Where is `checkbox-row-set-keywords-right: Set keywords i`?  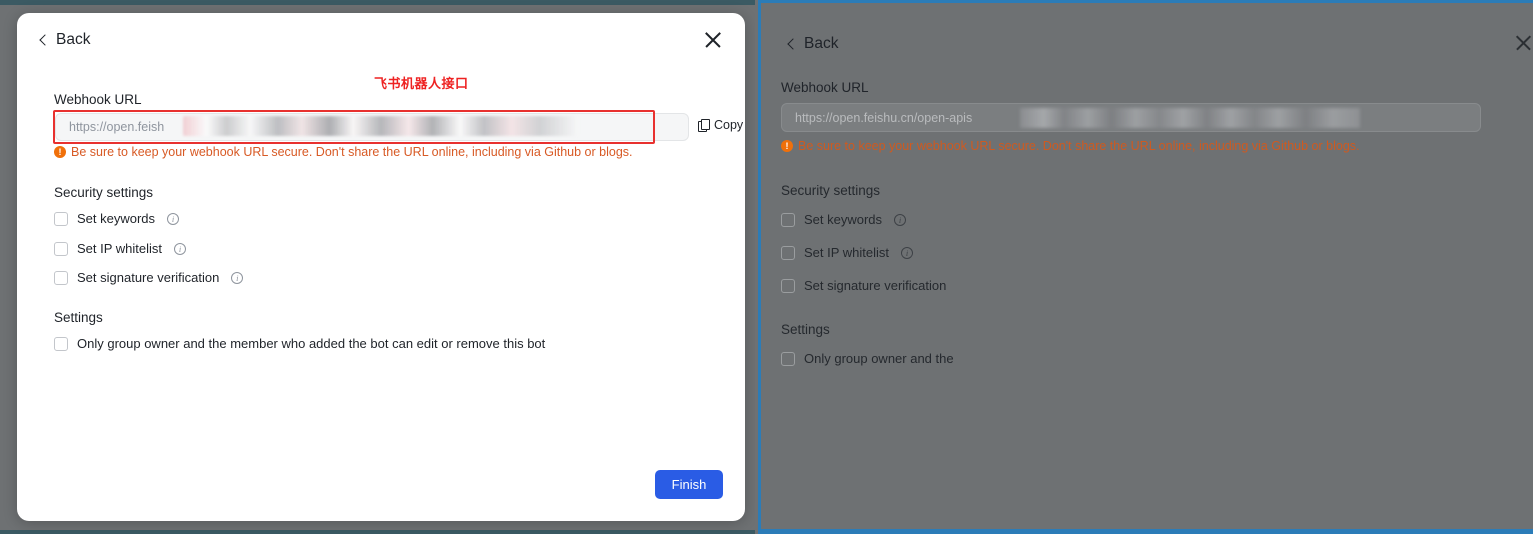 checkbox-row-set-keywords-right: Set keywords i is located at coordinates (844, 219).